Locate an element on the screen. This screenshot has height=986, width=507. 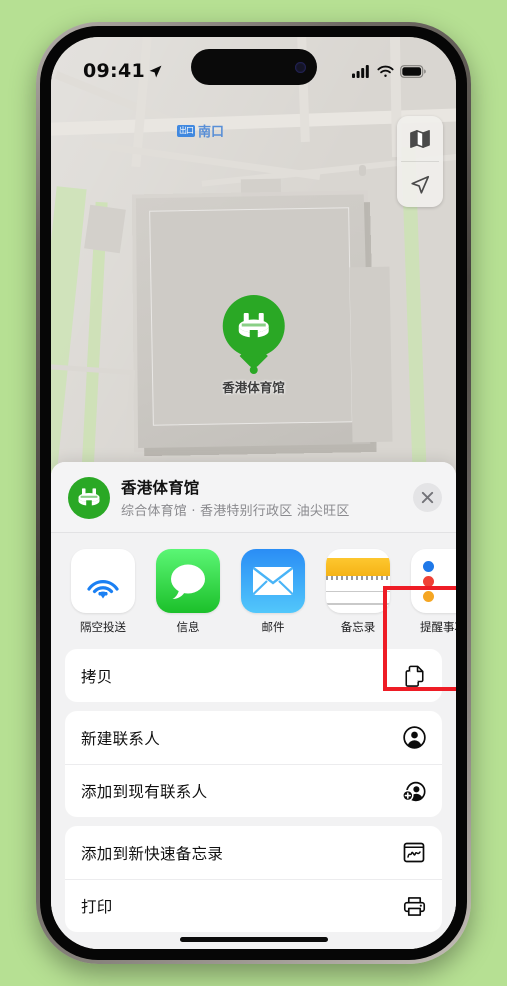
share-sheet-header: 香港体育馆 综合体育馆 · 香港特别行政区 油尖旺区 is located at coordinates (253, 497).